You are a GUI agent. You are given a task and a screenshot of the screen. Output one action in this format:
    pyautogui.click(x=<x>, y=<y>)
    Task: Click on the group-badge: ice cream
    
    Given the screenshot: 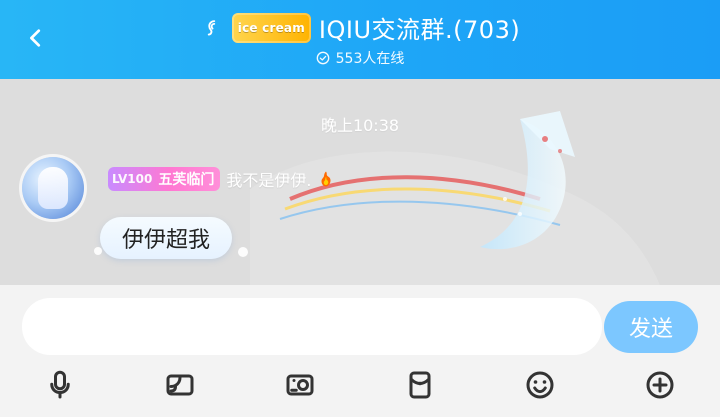 What is the action you would take?
    pyautogui.click(x=271, y=27)
    